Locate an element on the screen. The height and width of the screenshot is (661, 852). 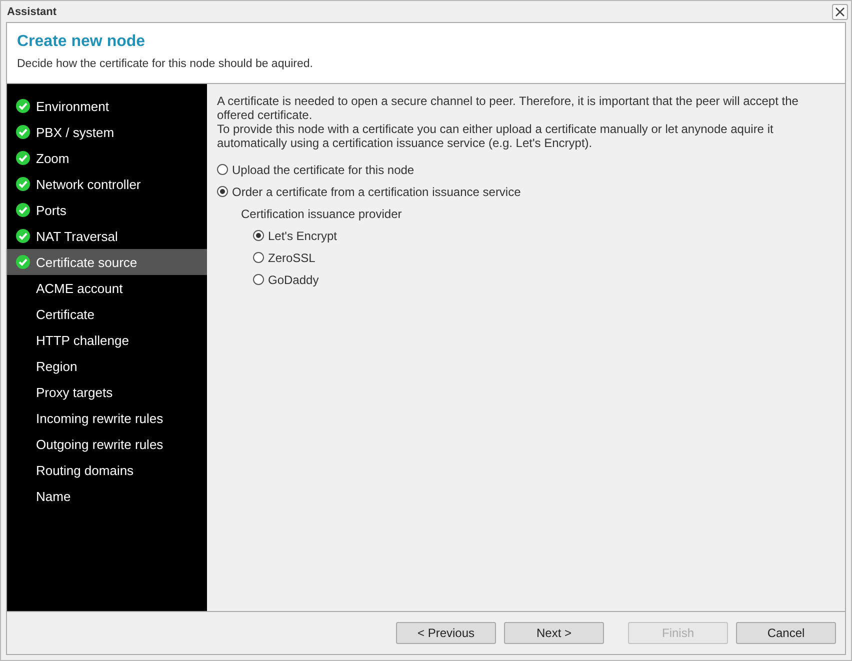
step-item: Incoming rewrite rules is located at coordinates (107, 418).